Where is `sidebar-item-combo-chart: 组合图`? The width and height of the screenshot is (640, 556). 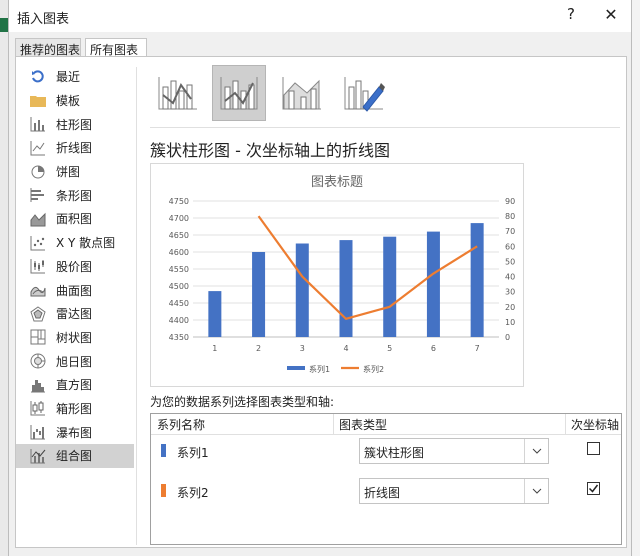 sidebar-item-combo-chart: 组合图 is located at coordinates (75, 456).